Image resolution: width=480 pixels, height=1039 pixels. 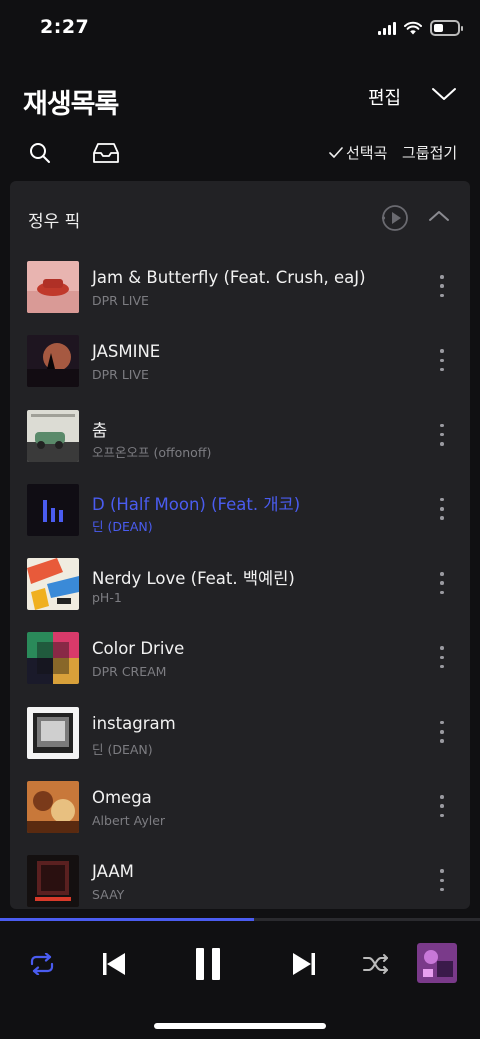 What do you see at coordinates (240, 964) in the screenshot?
I see `player-controls` at bounding box center [240, 964].